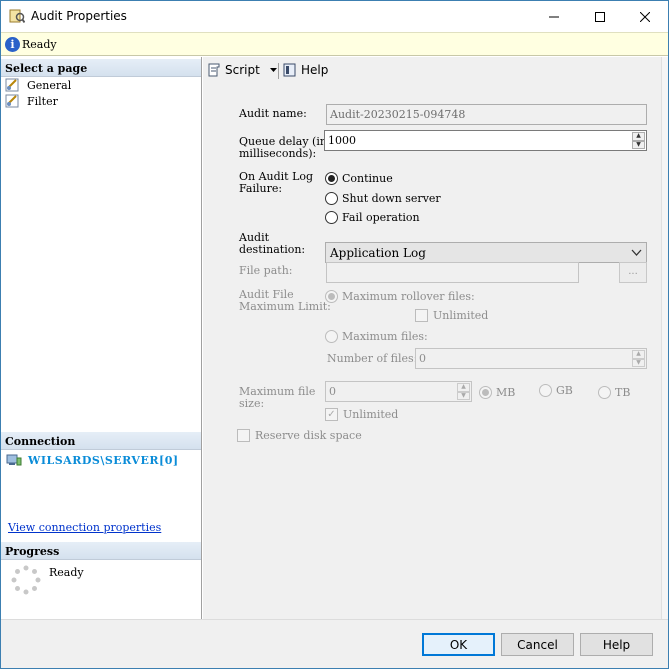 Image resolution: width=669 pixels, height=669 pixels. I want to click on max-file-size-value: 0, so click(332, 391).